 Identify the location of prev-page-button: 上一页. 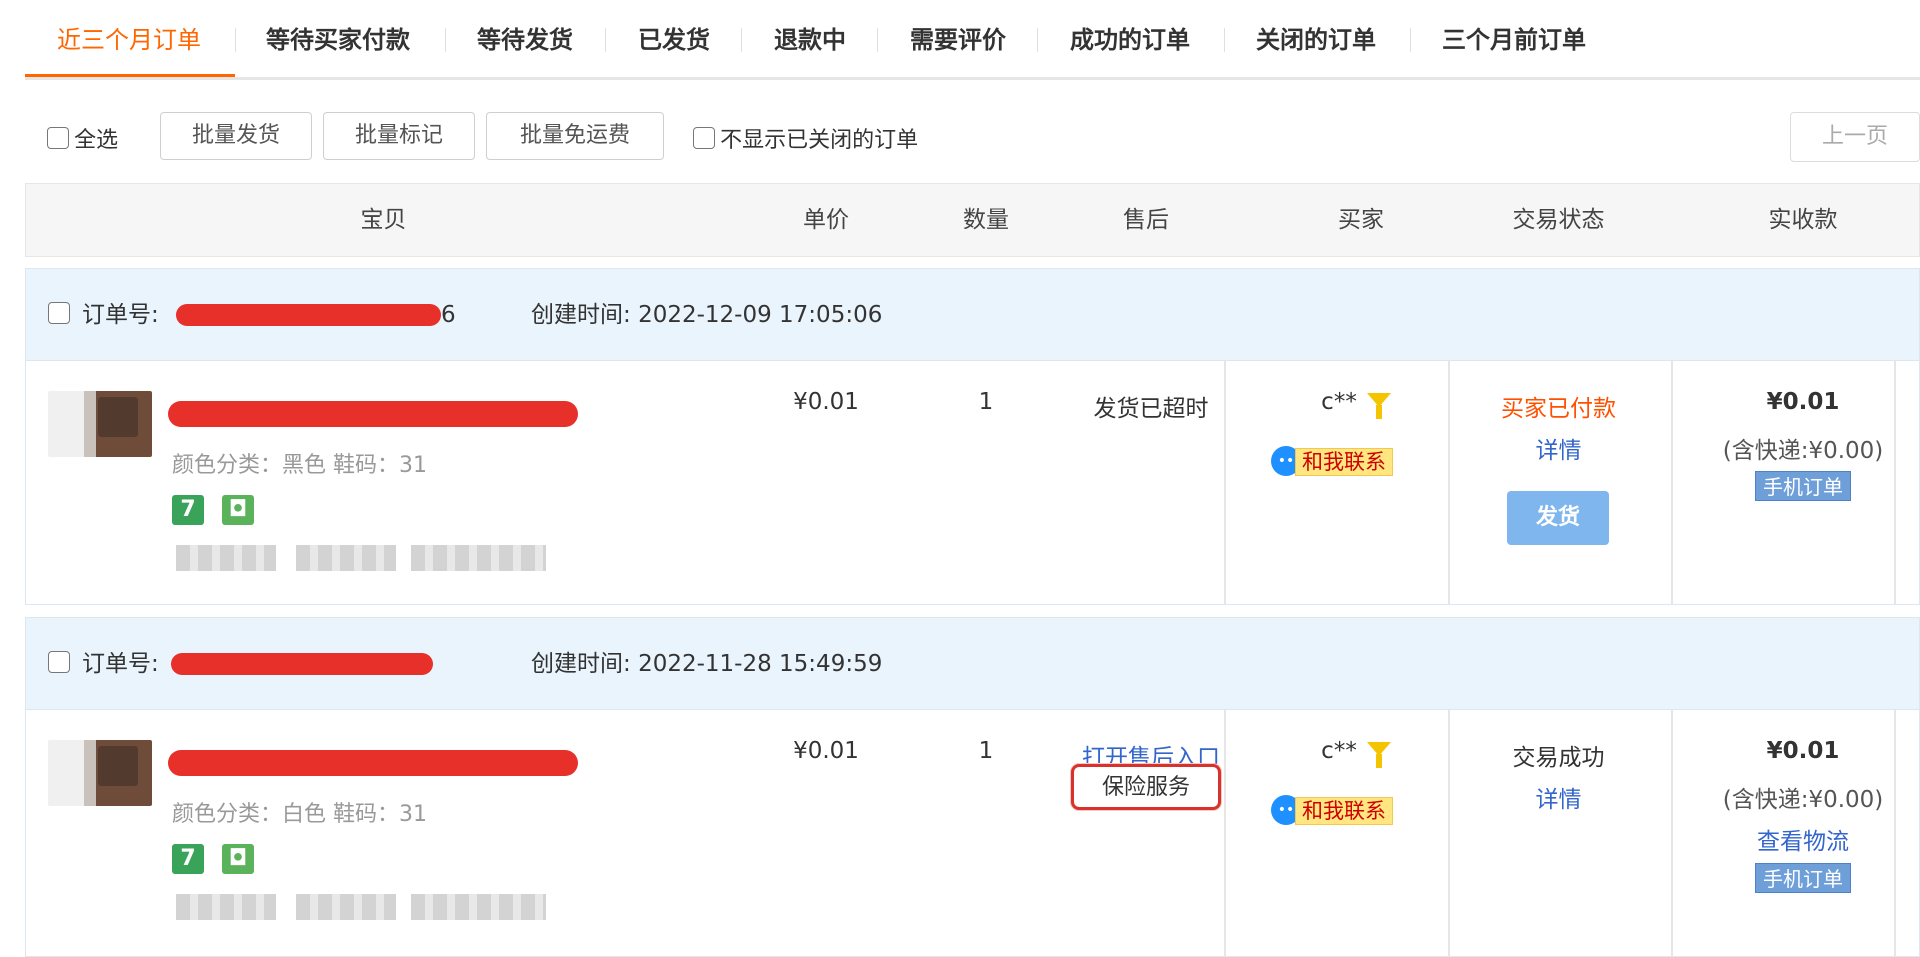
(1855, 137).